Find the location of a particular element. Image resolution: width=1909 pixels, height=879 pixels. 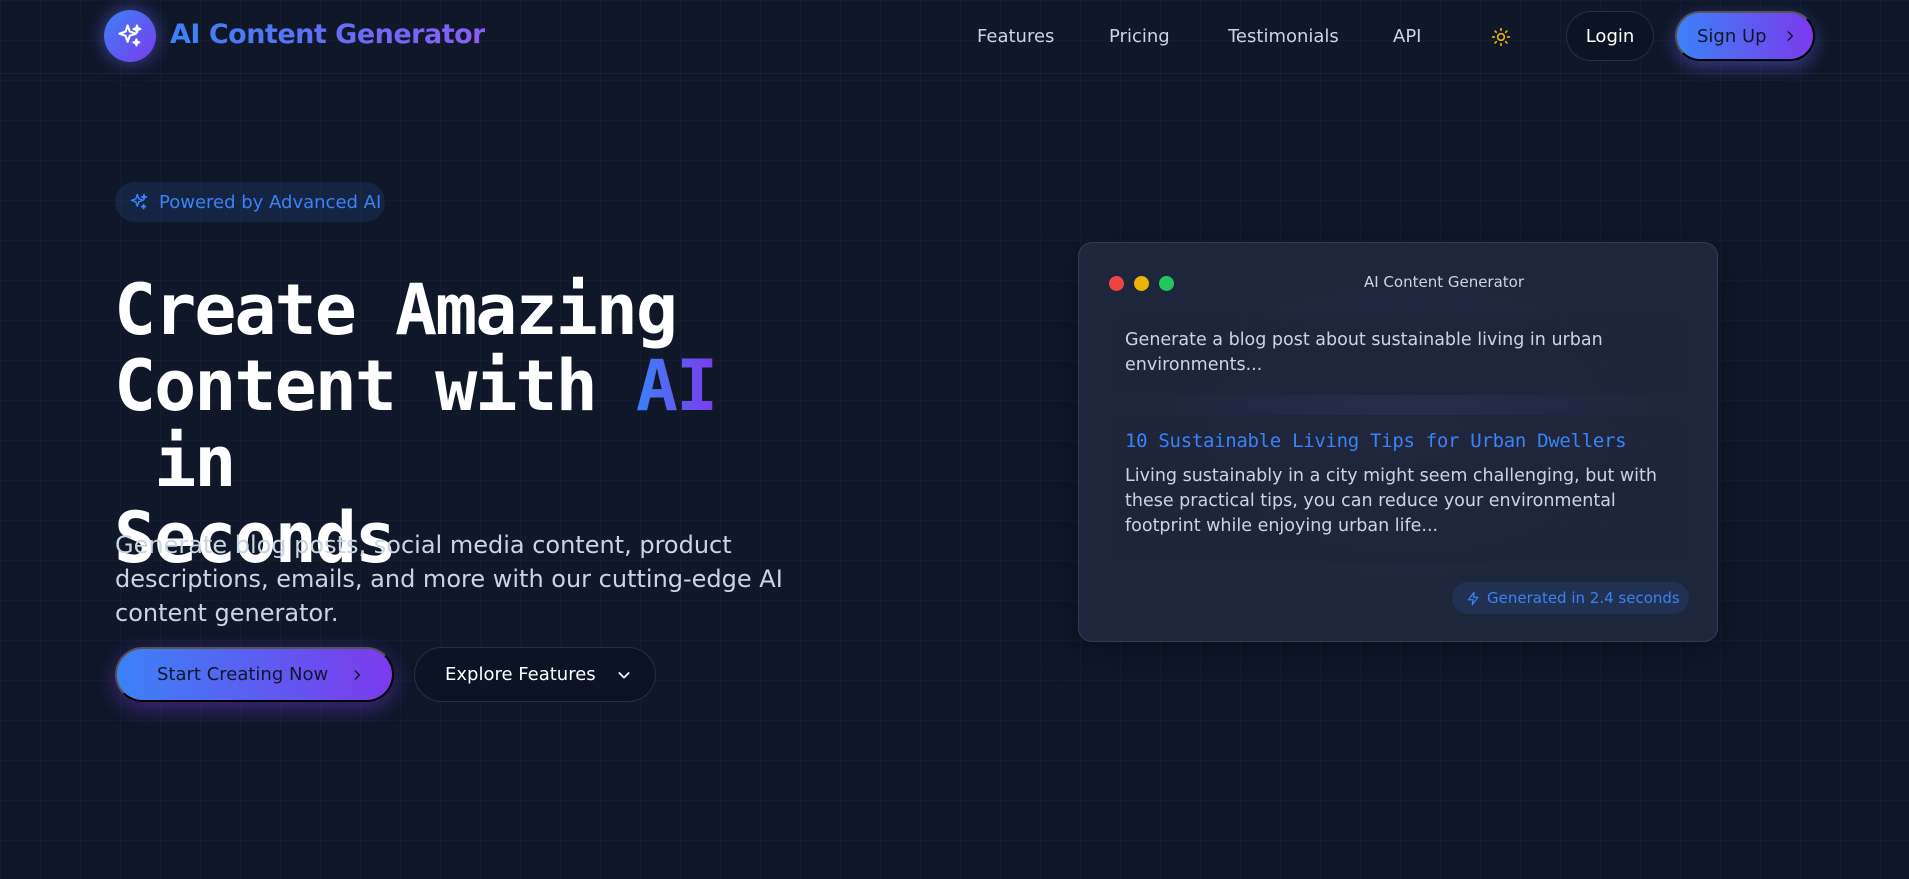

chevron-down-icon is located at coordinates (624, 674).